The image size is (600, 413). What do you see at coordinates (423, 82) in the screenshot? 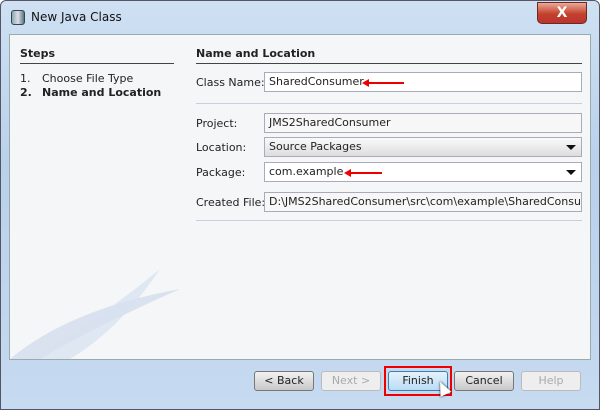
I see `class-name-input: SharedConsumer` at bounding box center [423, 82].